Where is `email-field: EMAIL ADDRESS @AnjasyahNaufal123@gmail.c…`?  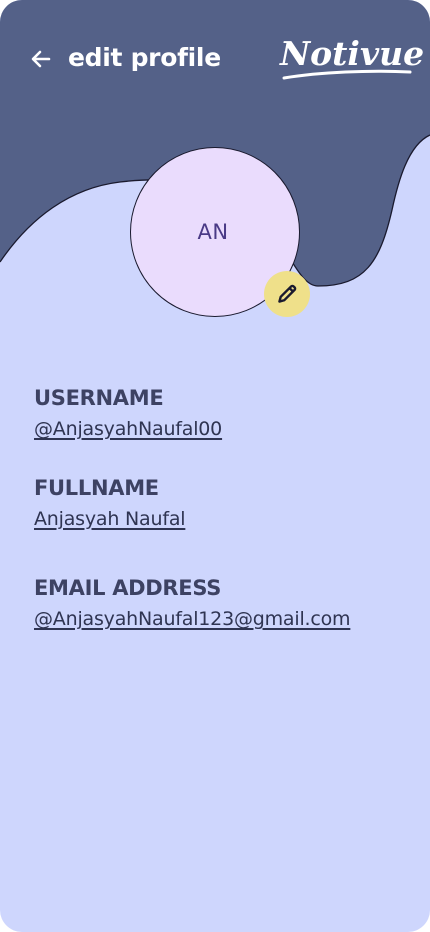
email-field: EMAIL ADDRESS @AnjasyahNaufal123@gmail.c… is located at coordinates (192, 603).